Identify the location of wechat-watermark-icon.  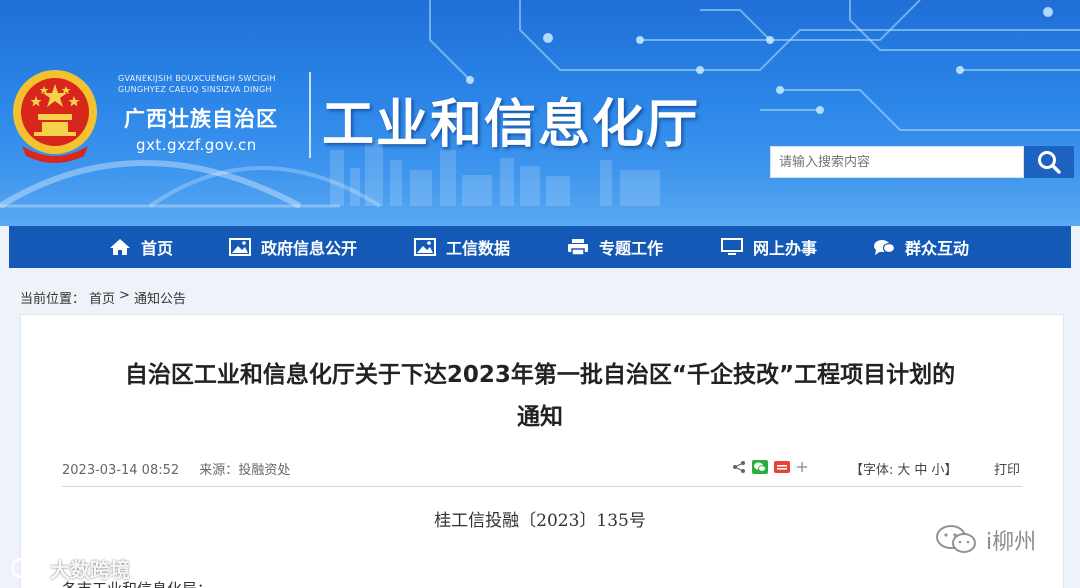
(956, 539).